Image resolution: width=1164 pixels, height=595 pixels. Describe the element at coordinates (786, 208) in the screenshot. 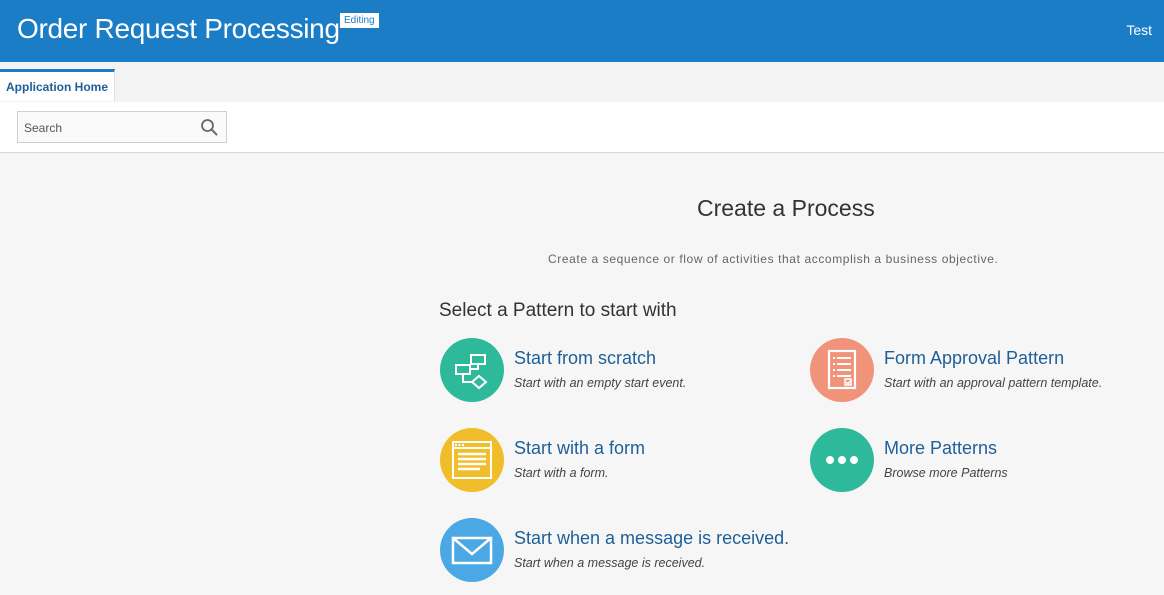

I see `create-process-title: Create a Process` at that location.